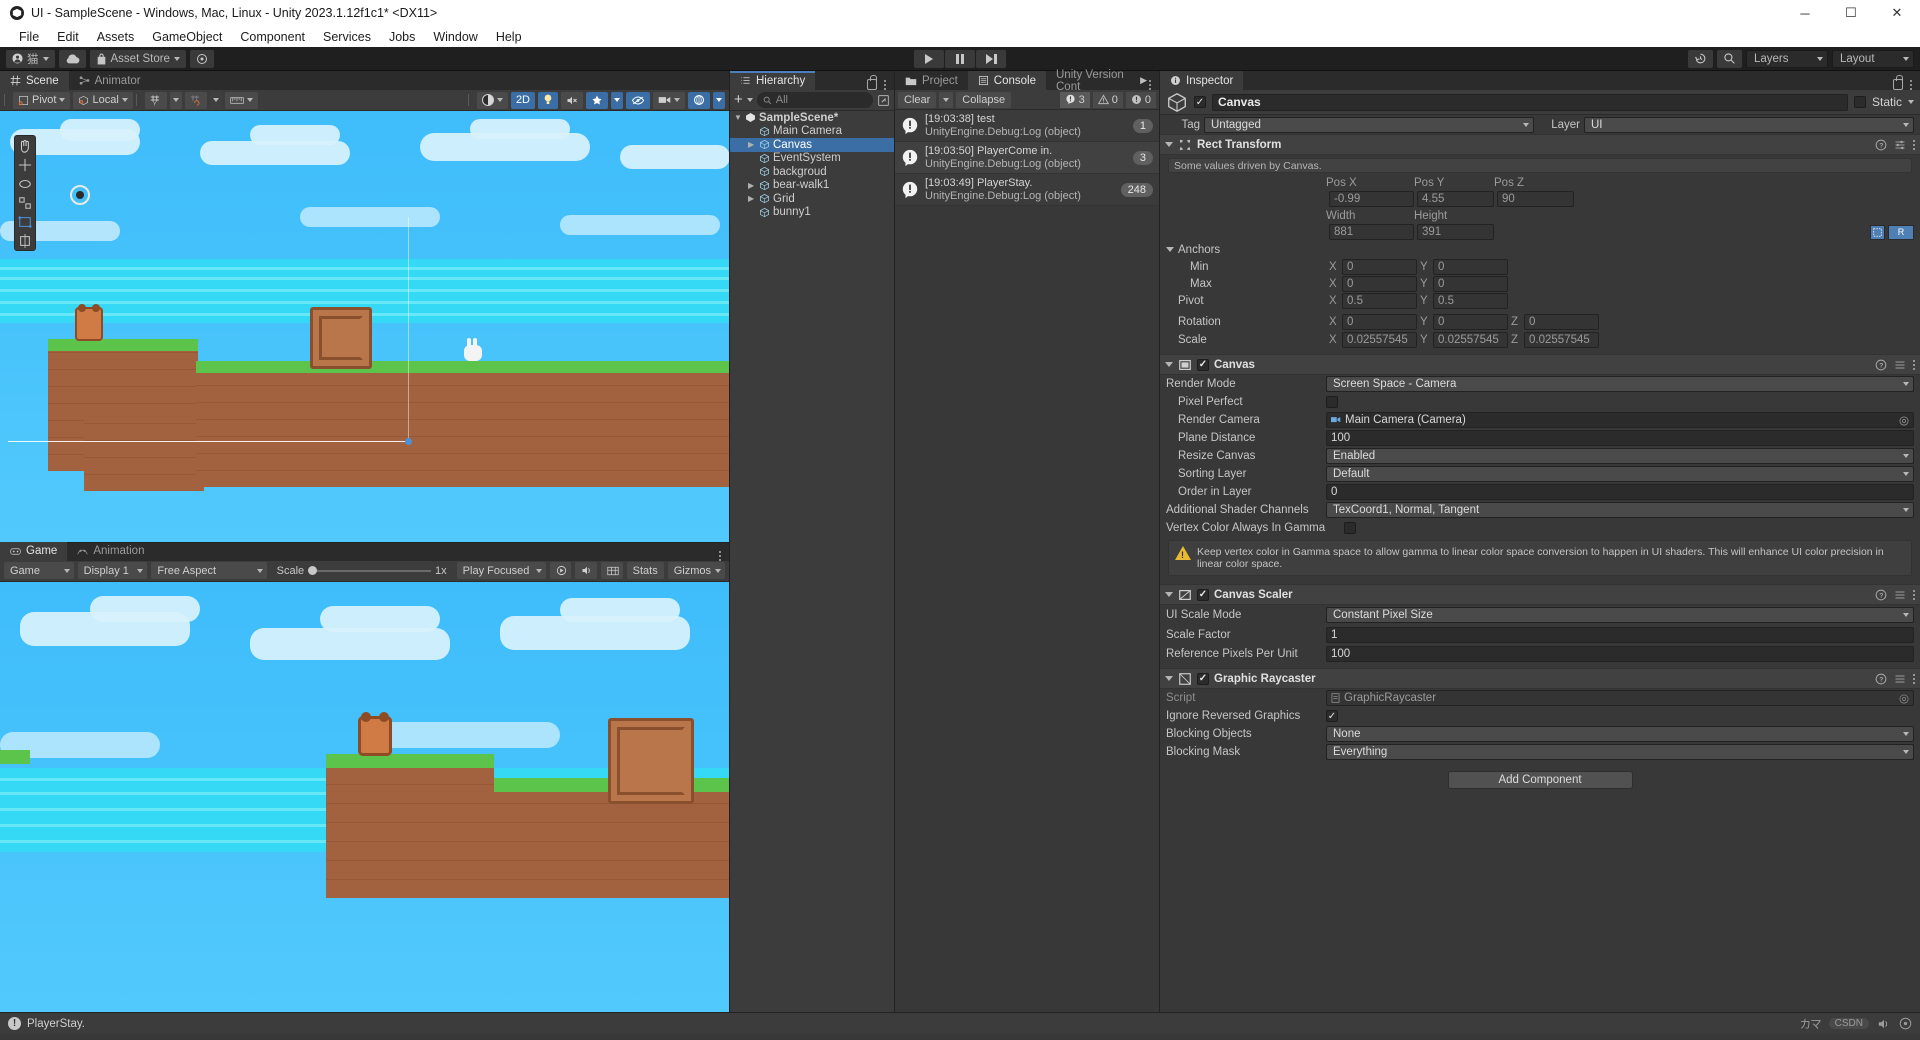  What do you see at coordinates (509, 37) in the screenshot?
I see `menu-help: Help` at bounding box center [509, 37].